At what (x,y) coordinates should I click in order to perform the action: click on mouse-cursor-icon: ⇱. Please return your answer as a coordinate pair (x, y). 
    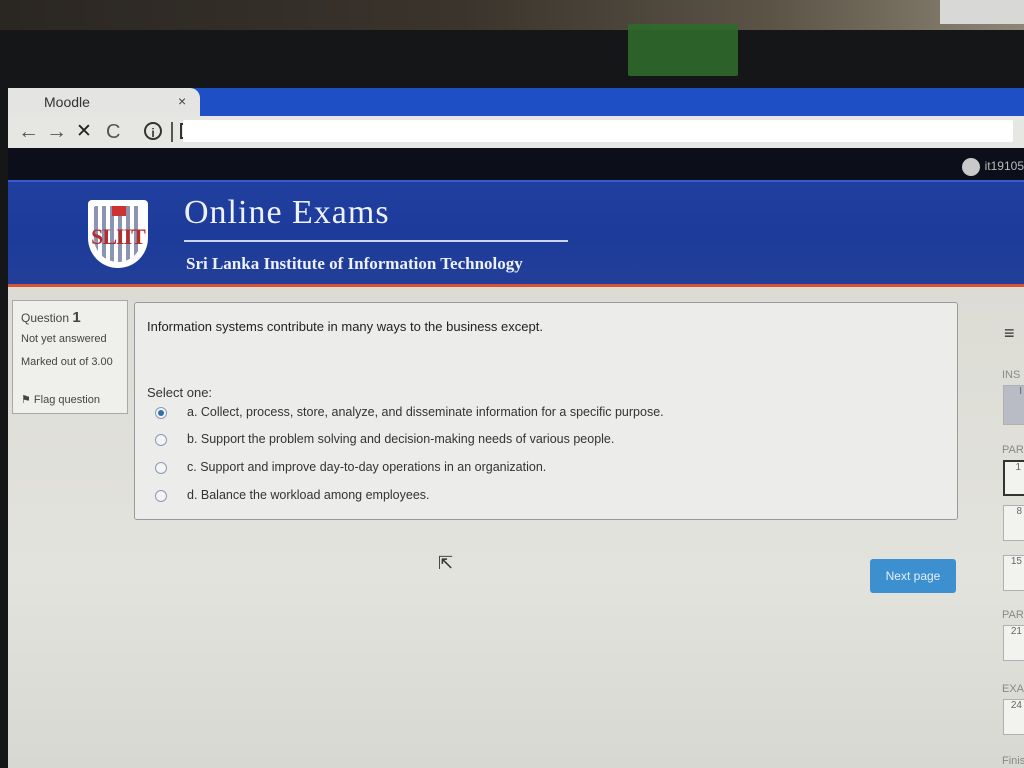
    Looking at the image, I should click on (446, 563).